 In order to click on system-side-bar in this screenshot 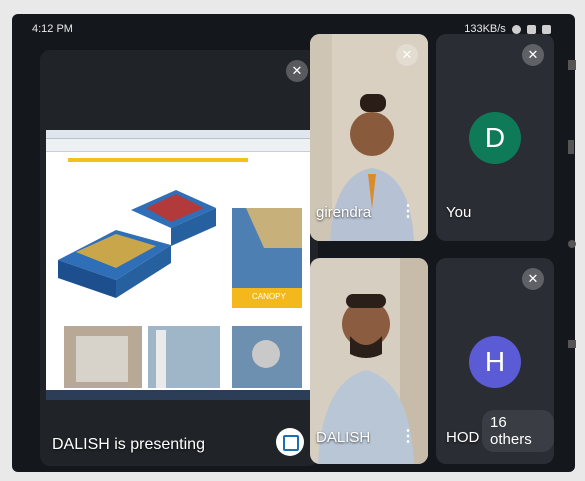, I will do `click(575, 220)`.